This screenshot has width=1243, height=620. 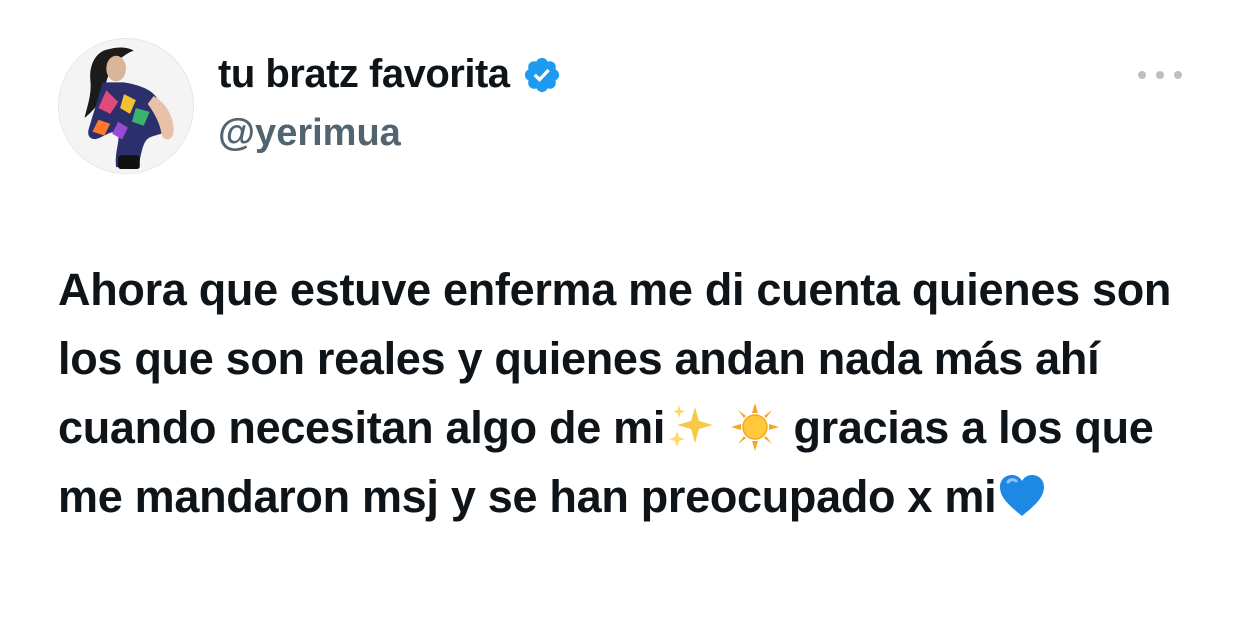 I want to click on display-name: tu bratz favorita, so click(x=364, y=74).